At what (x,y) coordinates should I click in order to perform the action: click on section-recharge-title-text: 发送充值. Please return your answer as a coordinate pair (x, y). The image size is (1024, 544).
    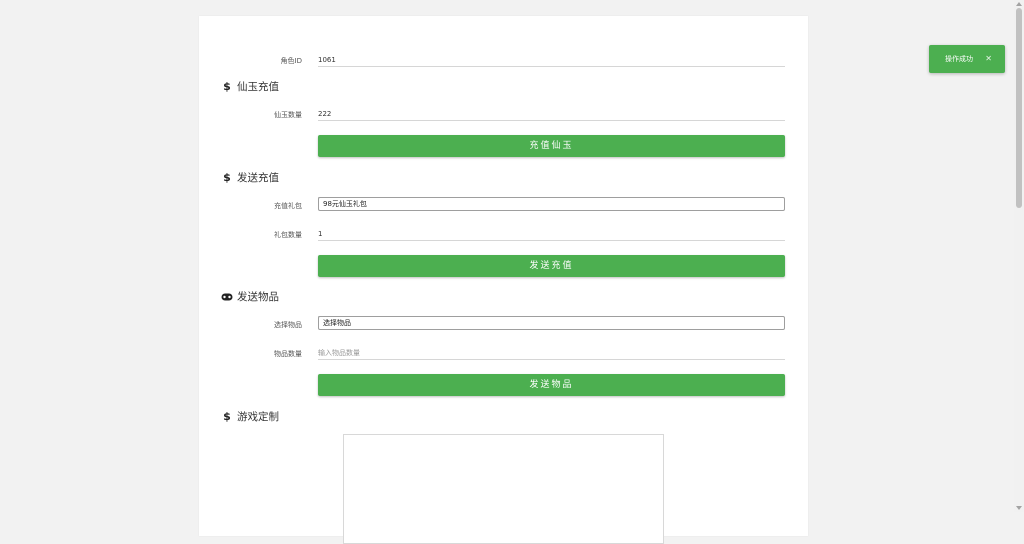
    Looking at the image, I should click on (258, 178).